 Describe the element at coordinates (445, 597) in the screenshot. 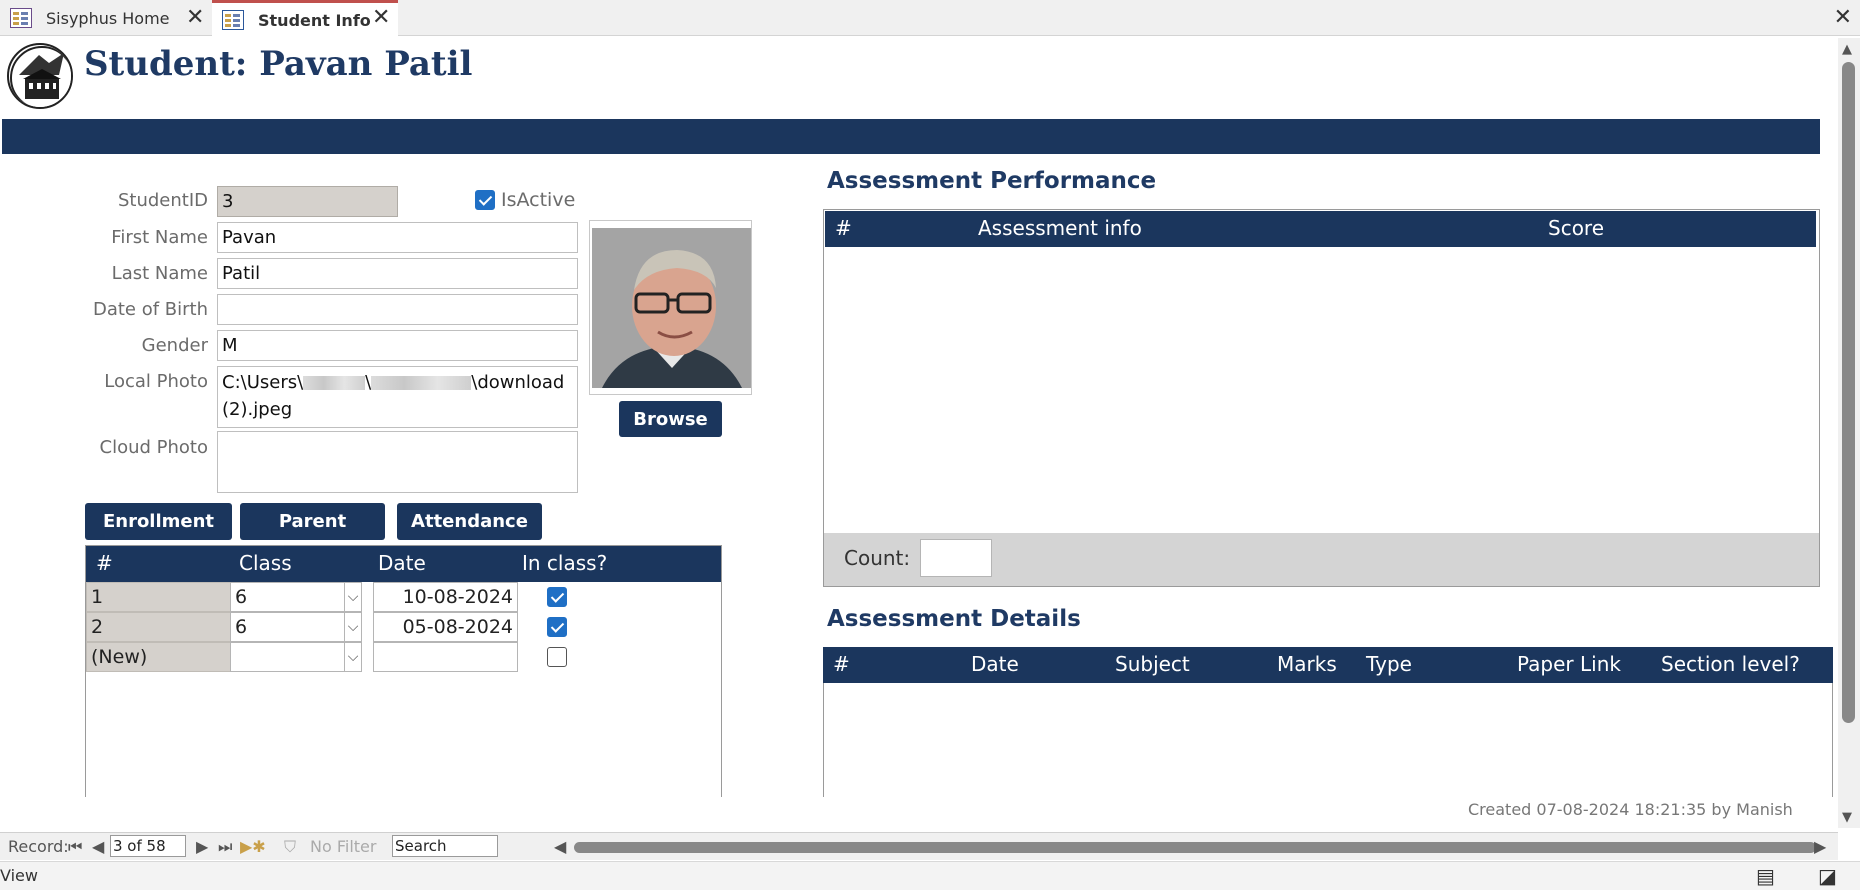

I see `date-field: 10-08-2024` at that location.